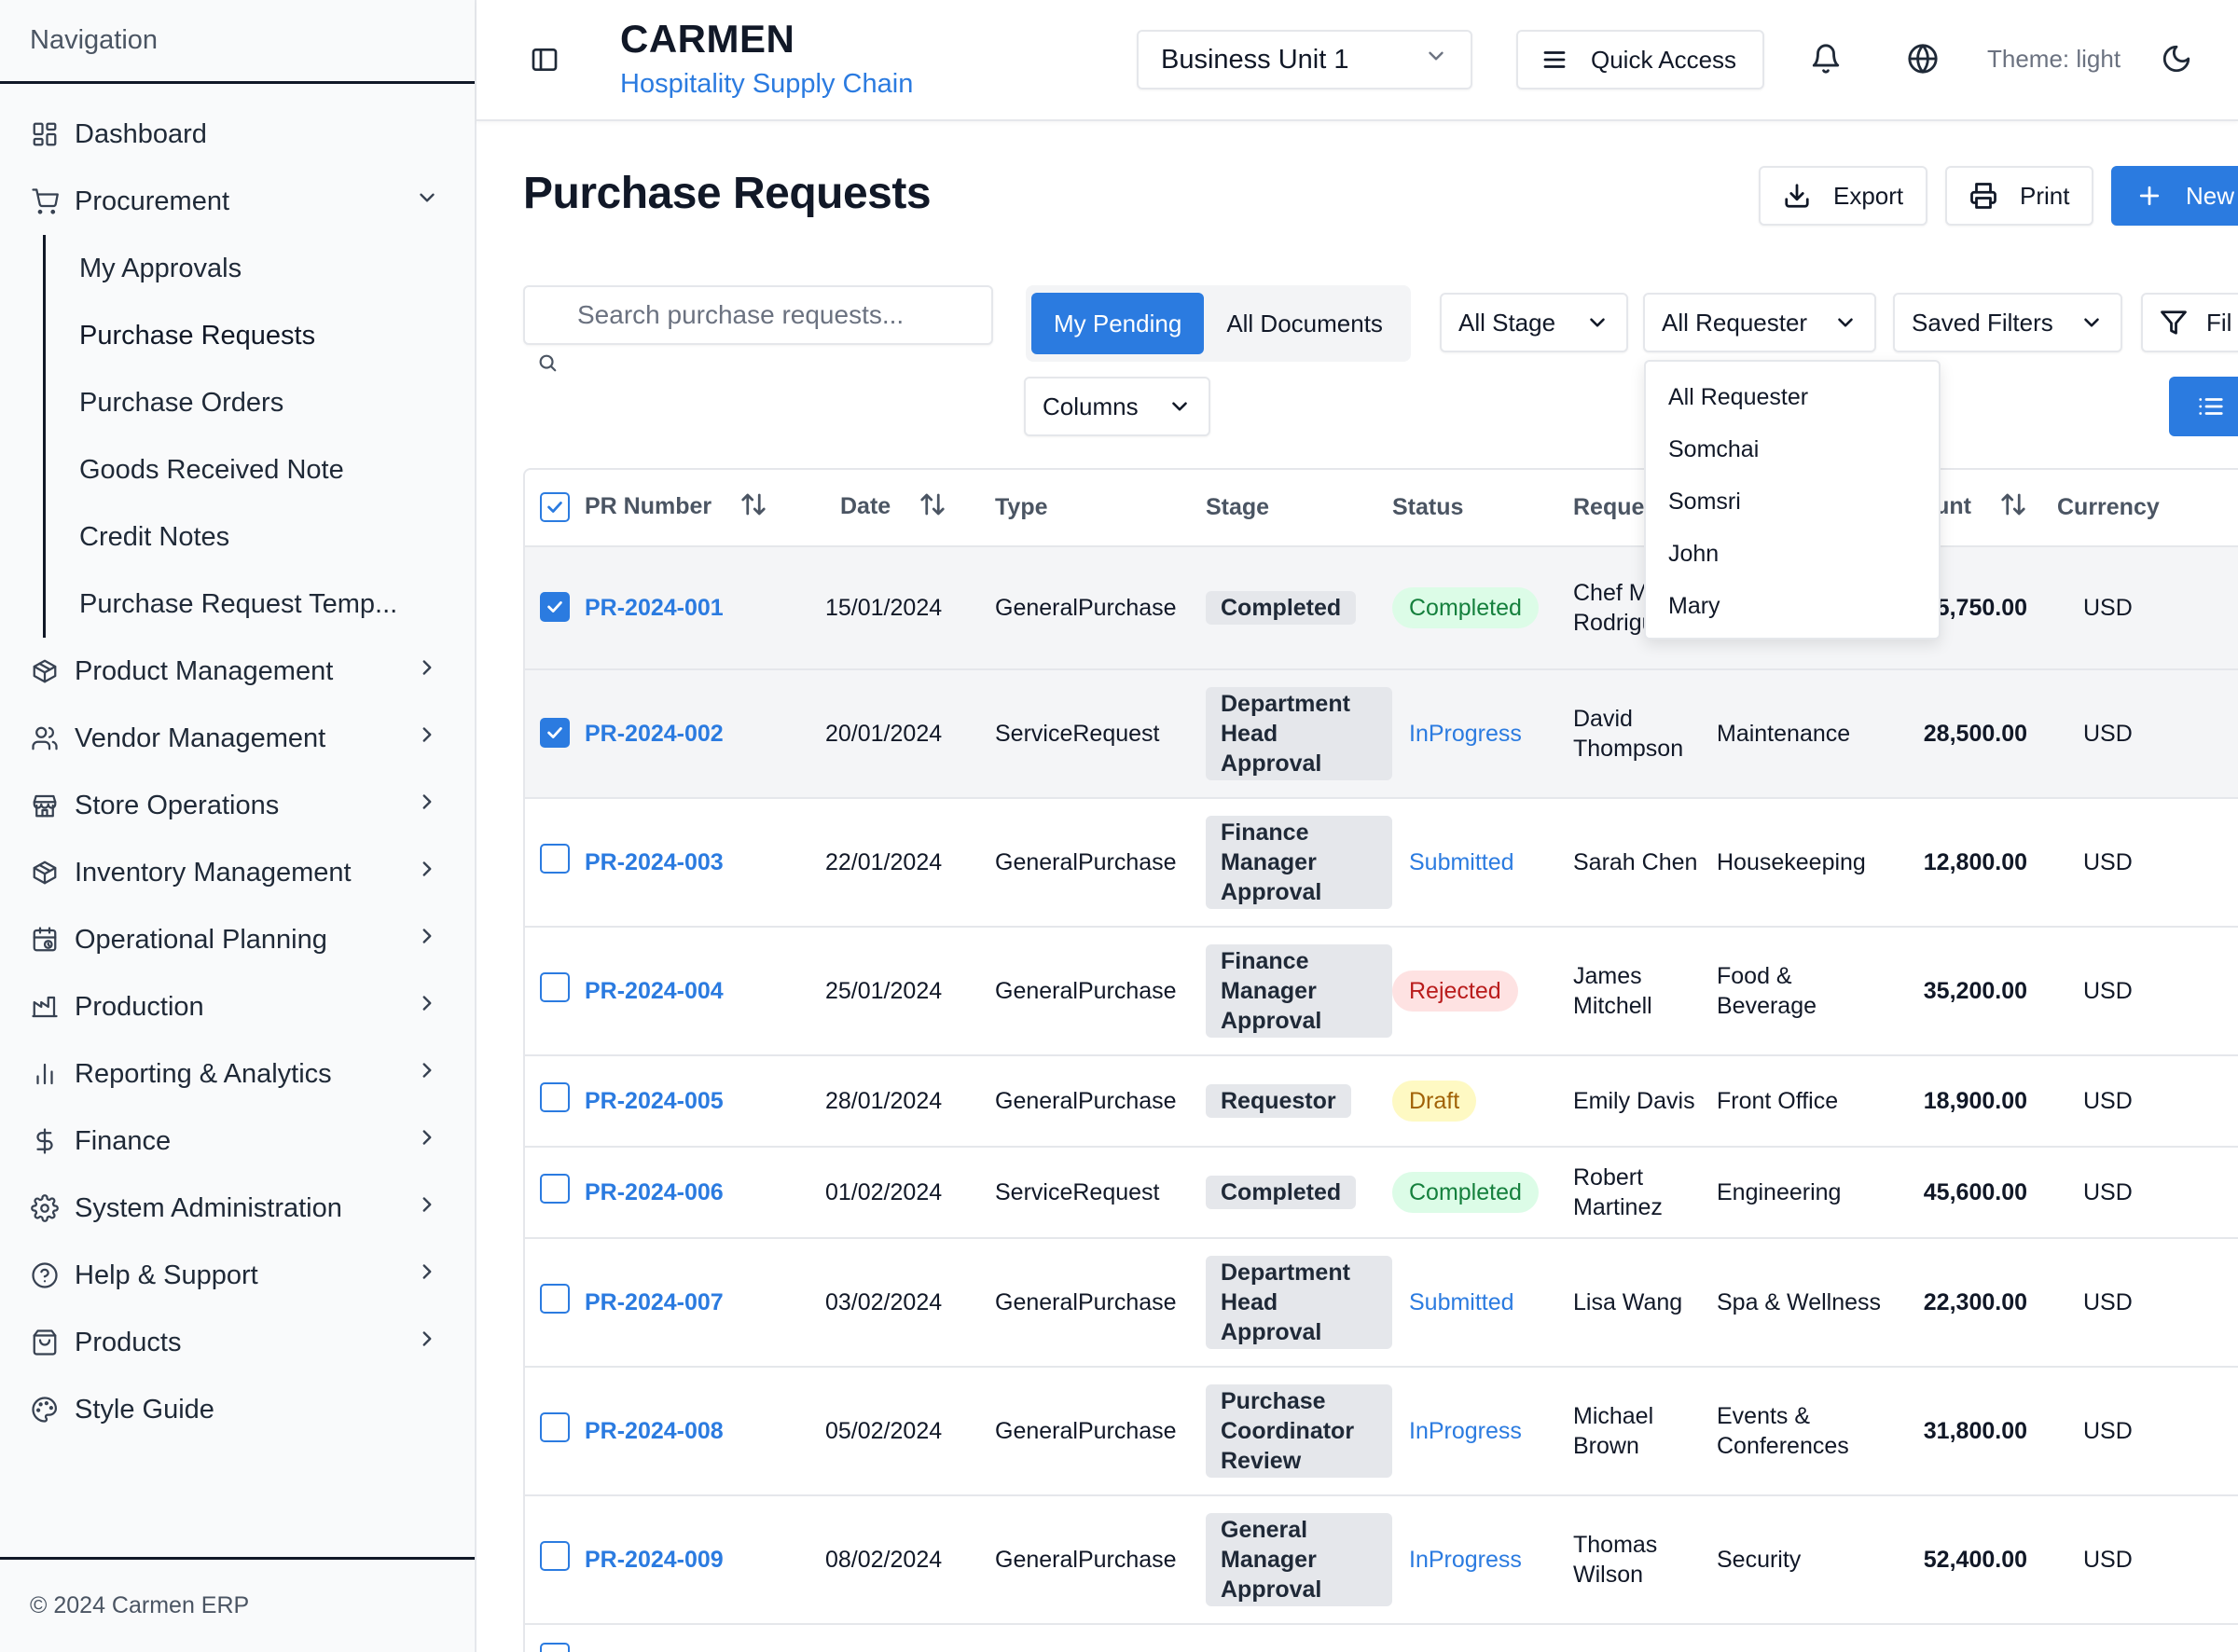  I want to click on stage-filter: All Stage, so click(1534, 323).